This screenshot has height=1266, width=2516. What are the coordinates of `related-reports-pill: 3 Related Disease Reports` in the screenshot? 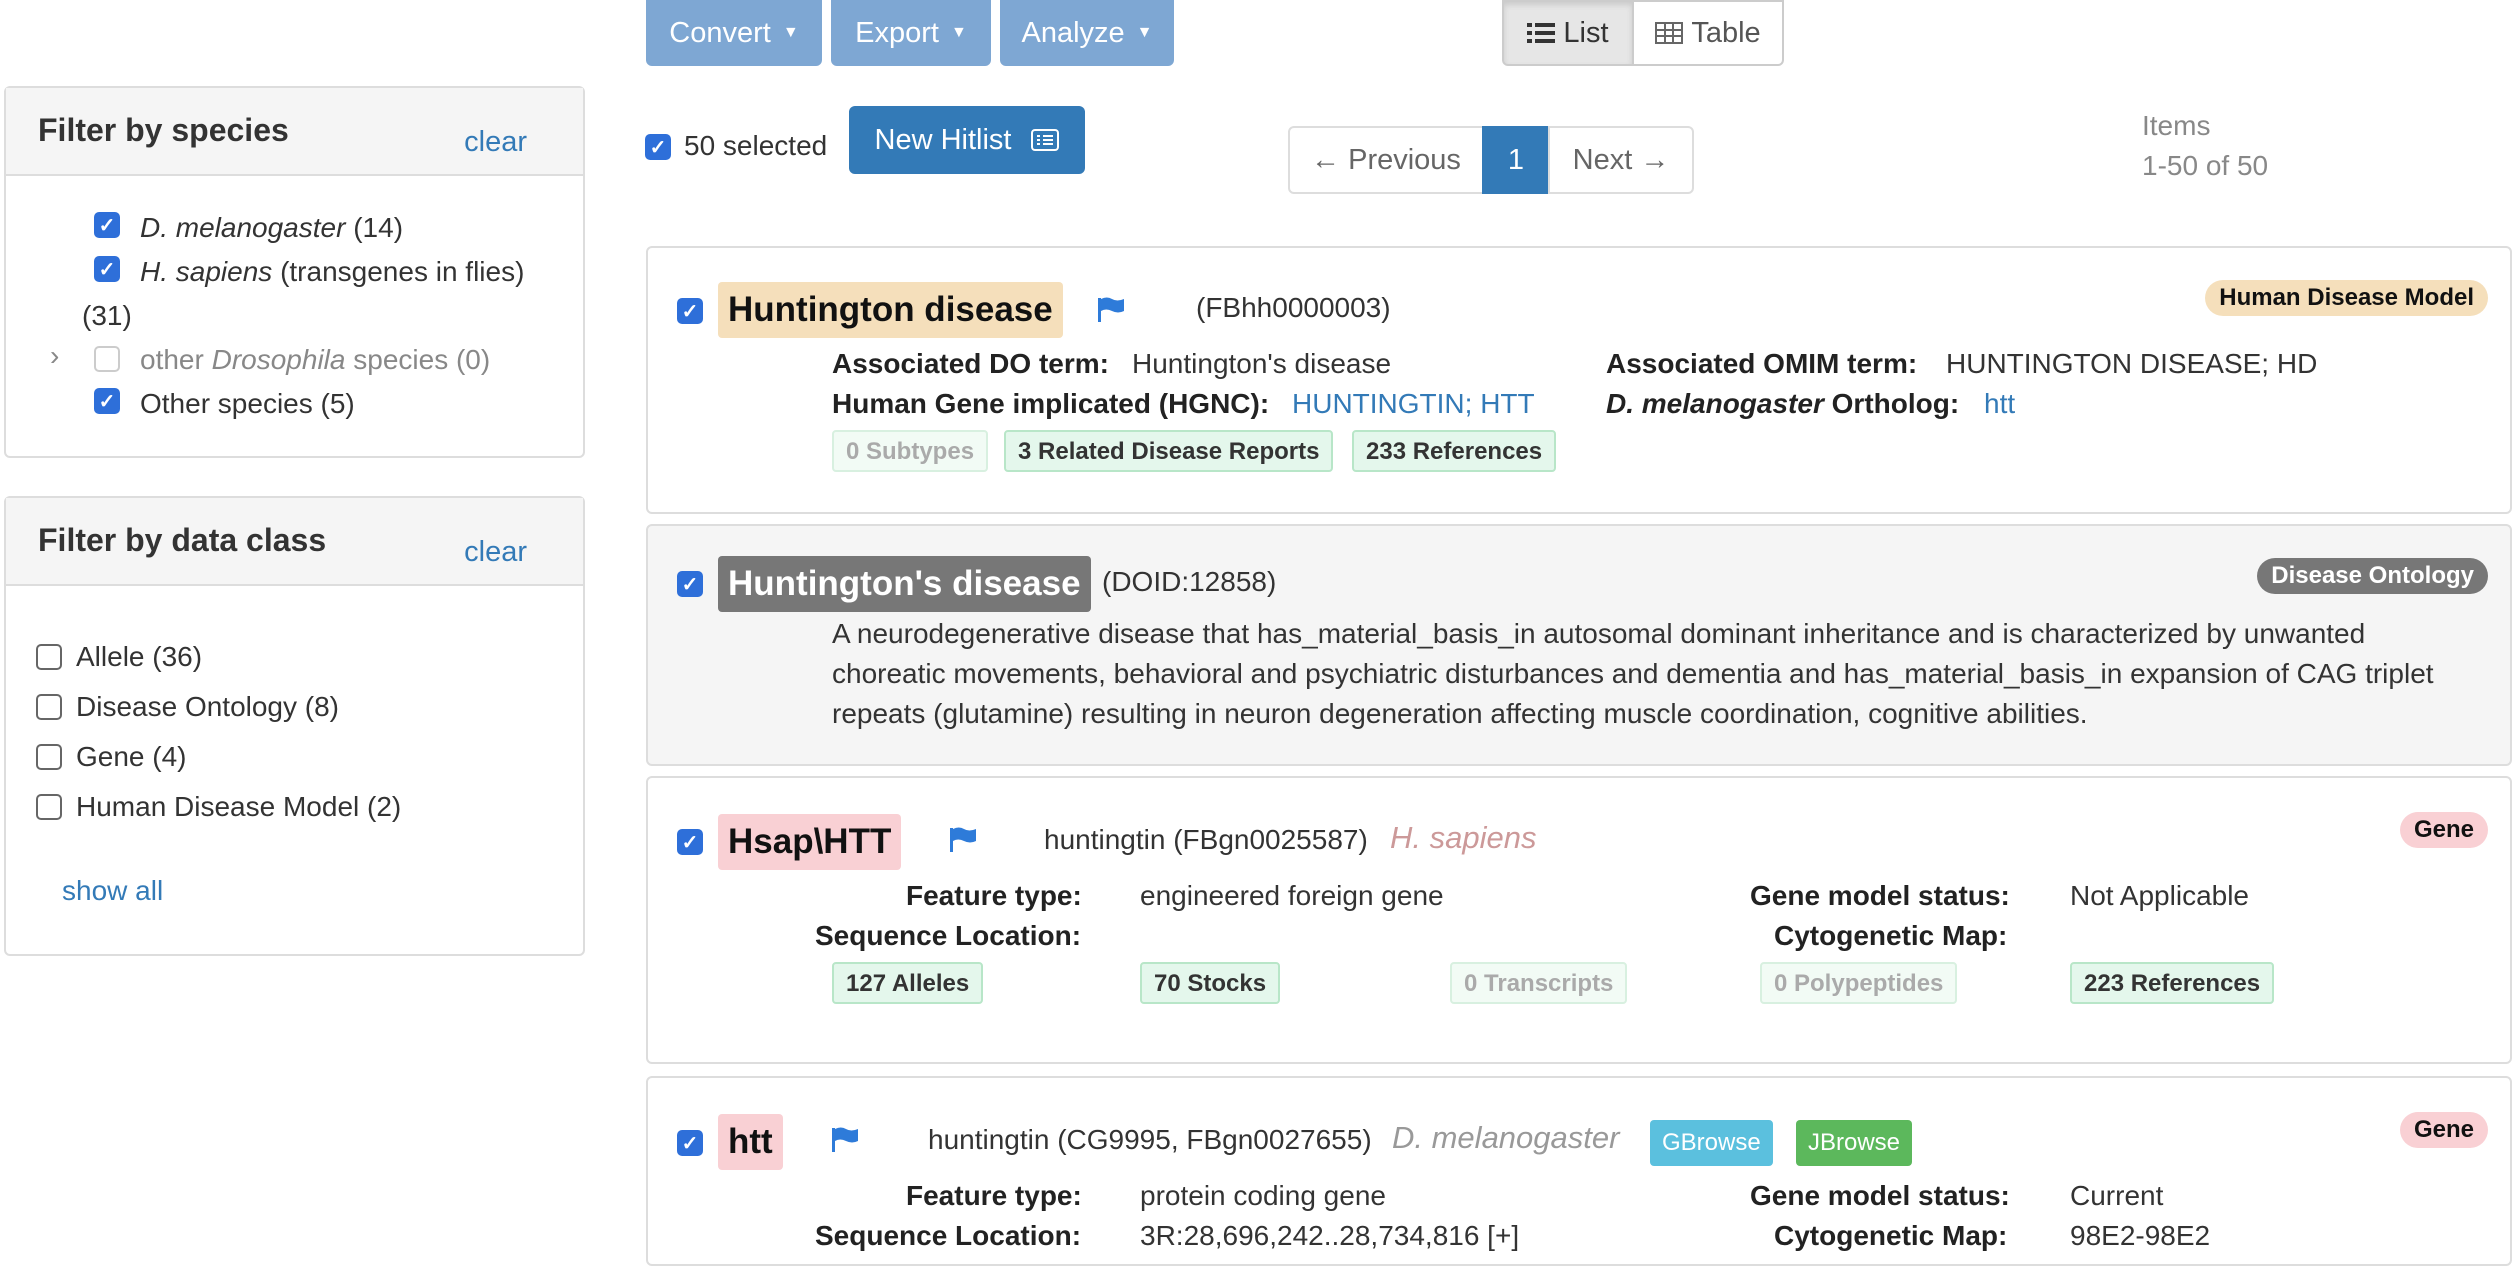 It's located at (1169, 451).